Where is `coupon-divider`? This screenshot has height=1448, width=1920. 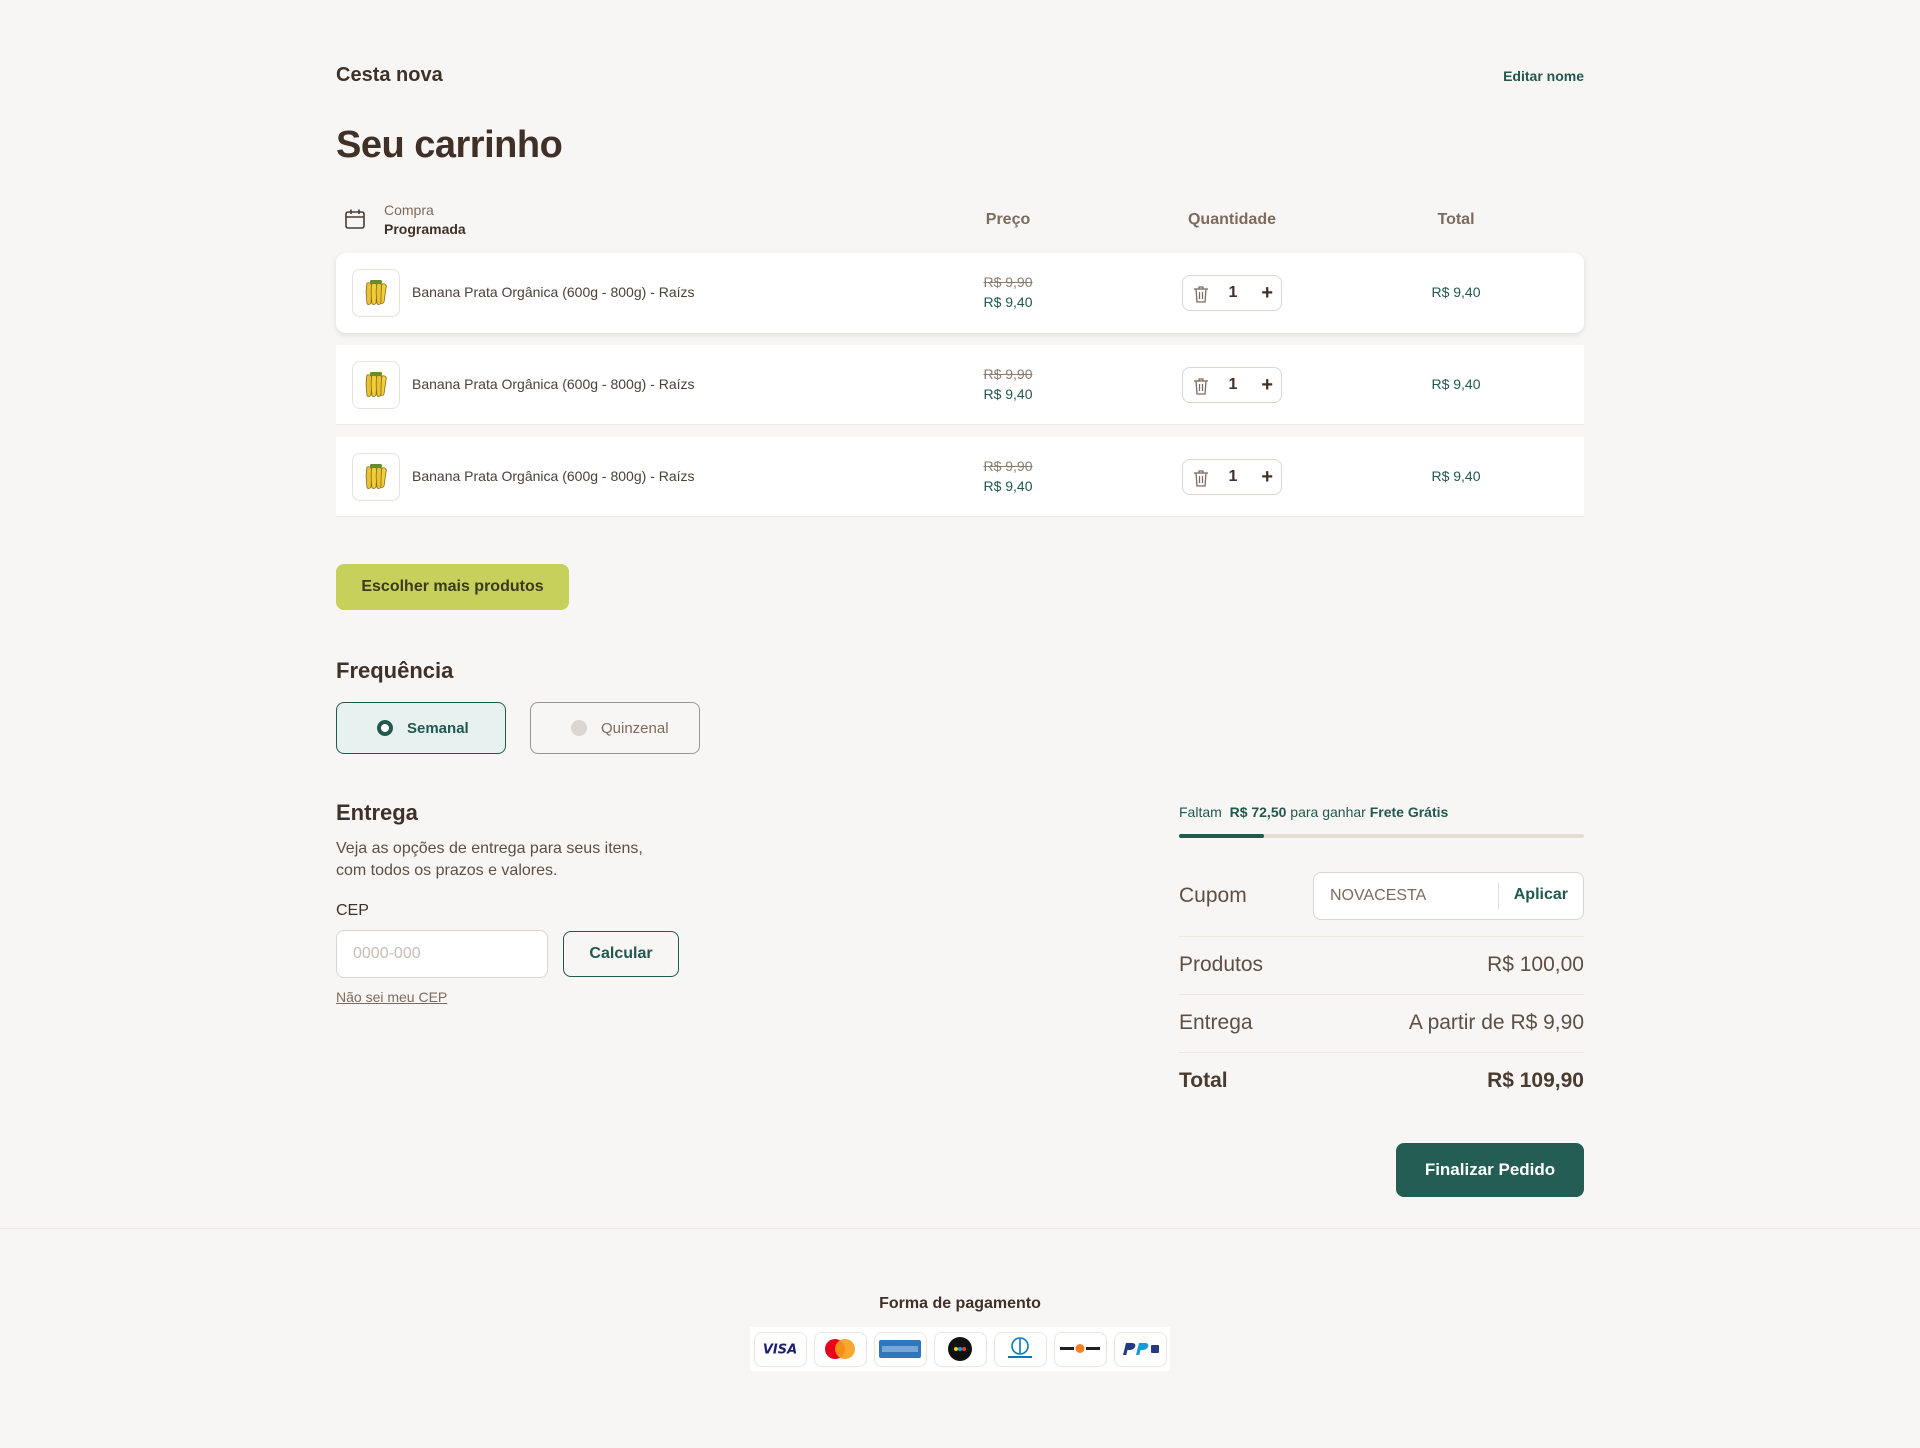
coupon-divider is located at coordinates (1498, 896).